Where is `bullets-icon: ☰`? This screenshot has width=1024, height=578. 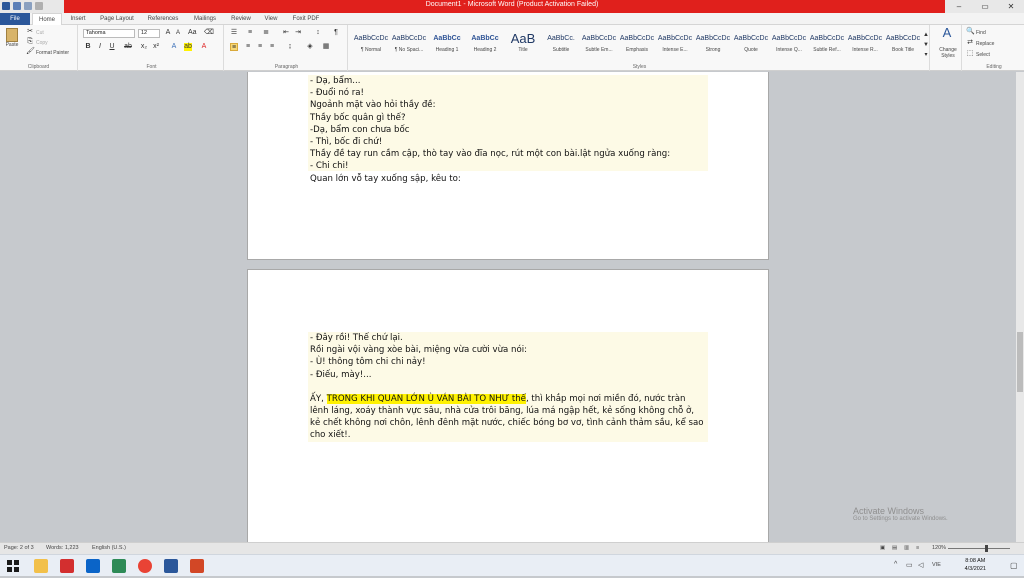 bullets-icon: ☰ is located at coordinates (234, 33).